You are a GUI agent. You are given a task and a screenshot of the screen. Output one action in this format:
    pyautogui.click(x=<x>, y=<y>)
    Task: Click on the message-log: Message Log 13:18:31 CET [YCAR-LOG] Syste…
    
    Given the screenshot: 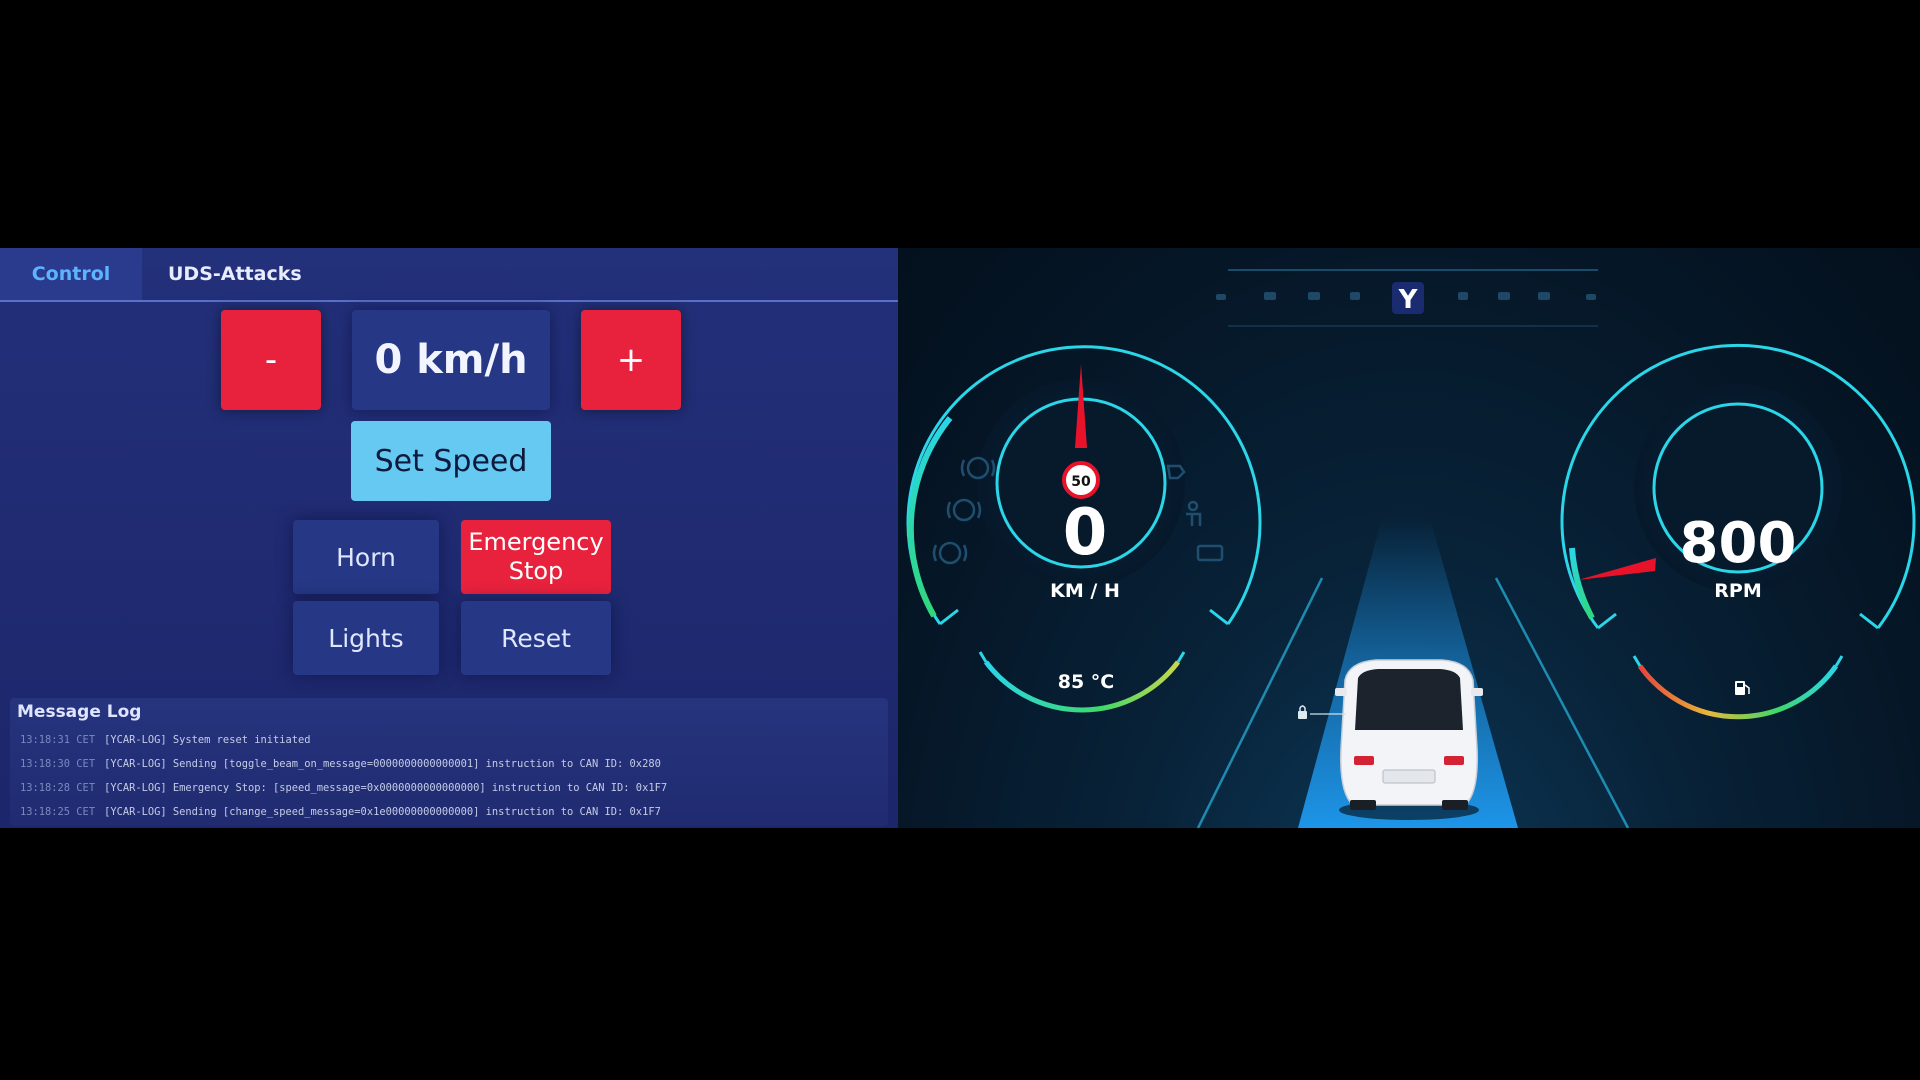 What is the action you would take?
    pyautogui.click(x=449, y=762)
    